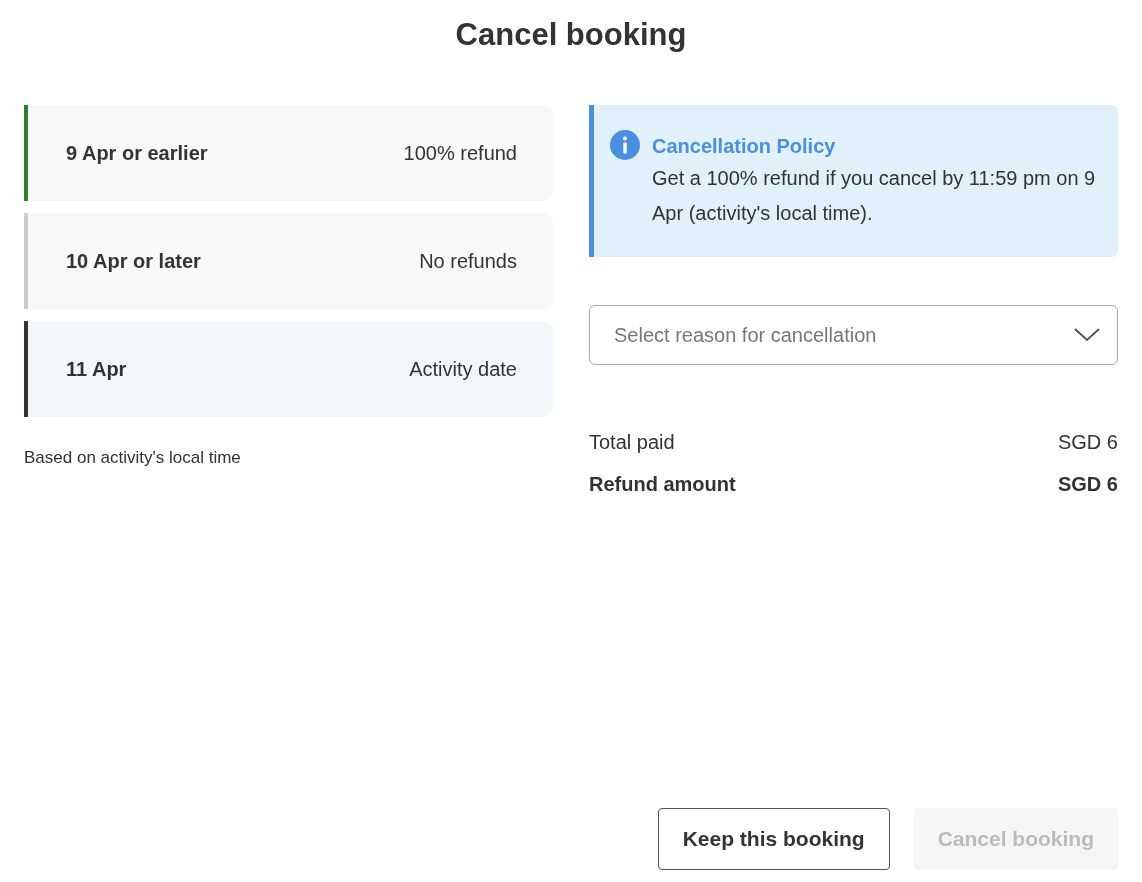 The image size is (1142, 882). What do you see at coordinates (632, 442) in the screenshot?
I see `total-label: Total paid` at bounding box center [632, 442].